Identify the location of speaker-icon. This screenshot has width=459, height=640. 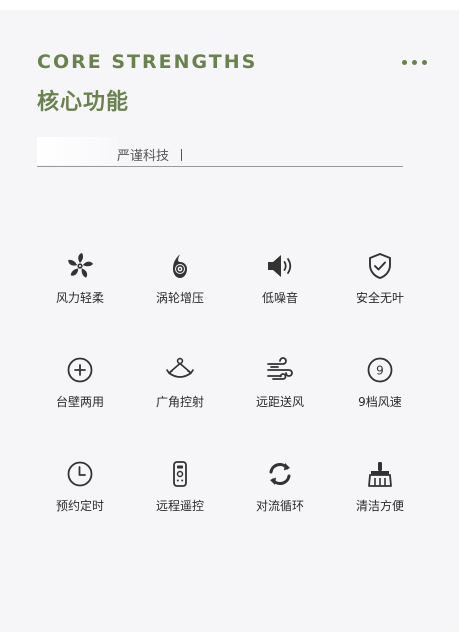
(280, 266).